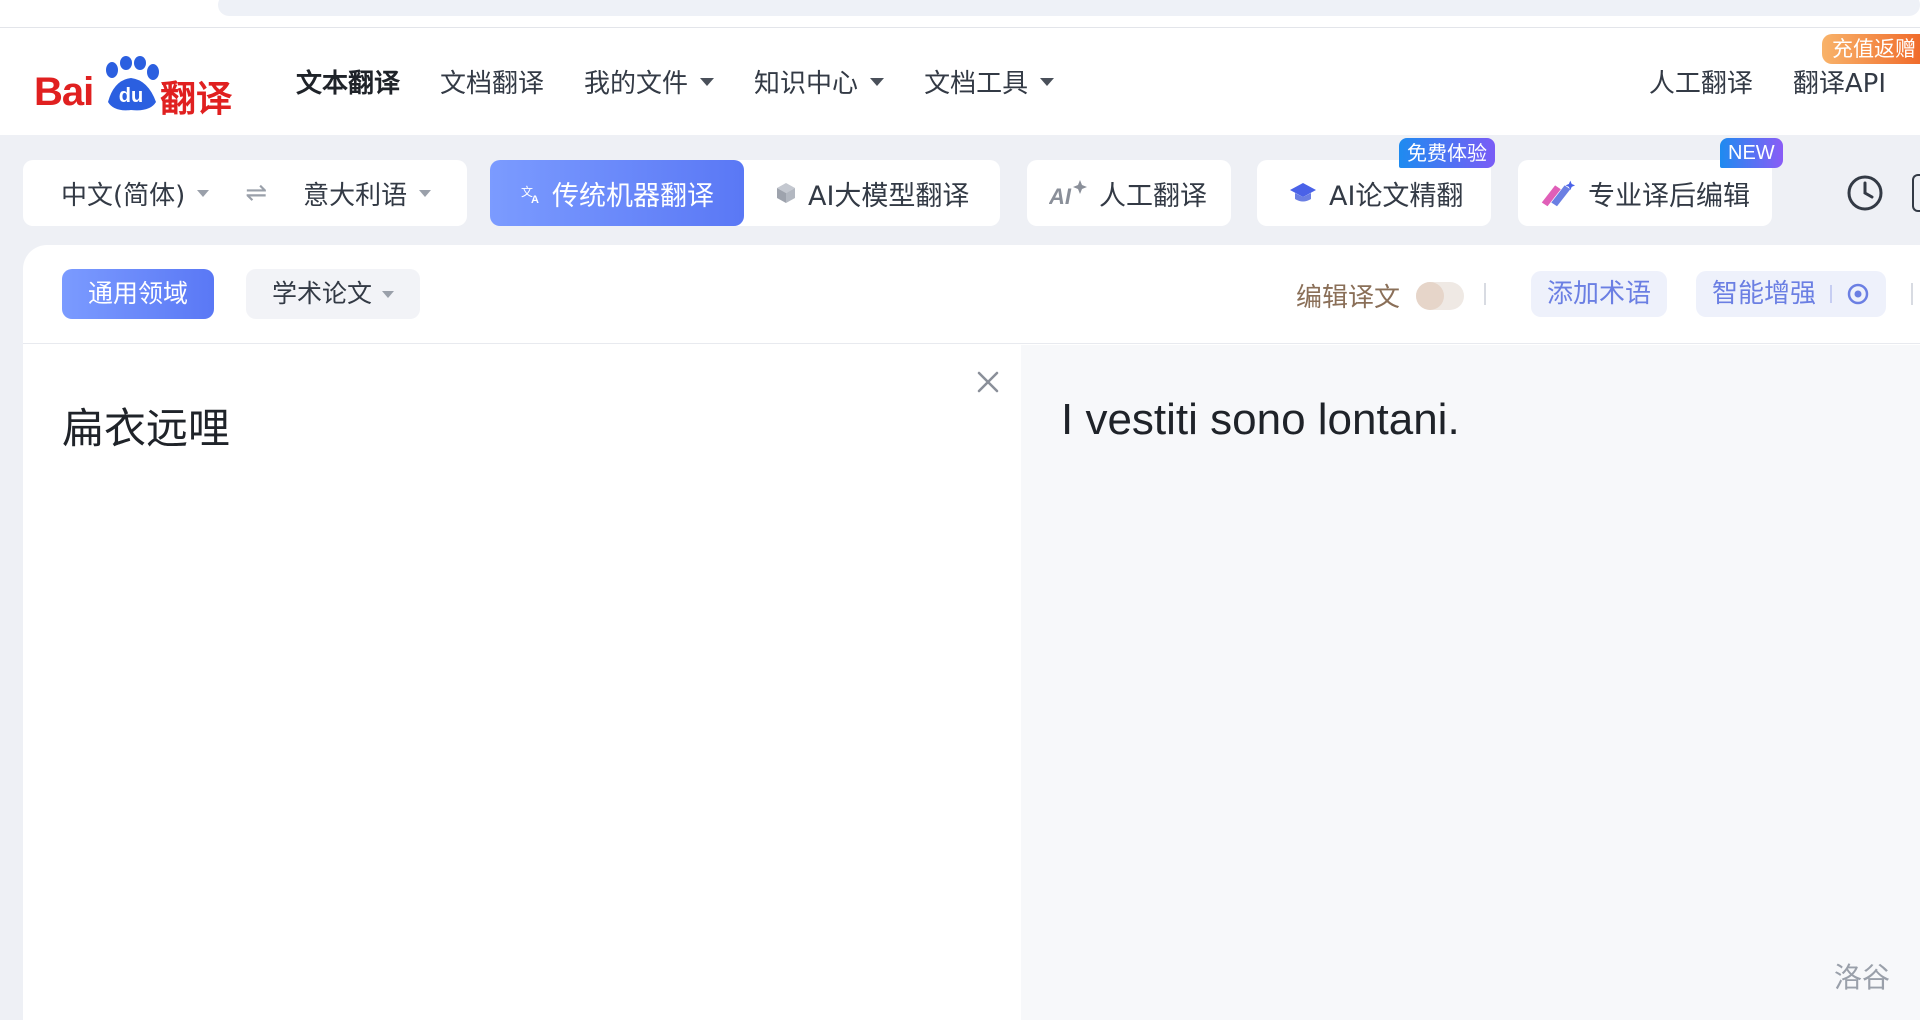  Describe the element at coordinates (786, 193) in the screenshot. I see `cube-icon` at that location.